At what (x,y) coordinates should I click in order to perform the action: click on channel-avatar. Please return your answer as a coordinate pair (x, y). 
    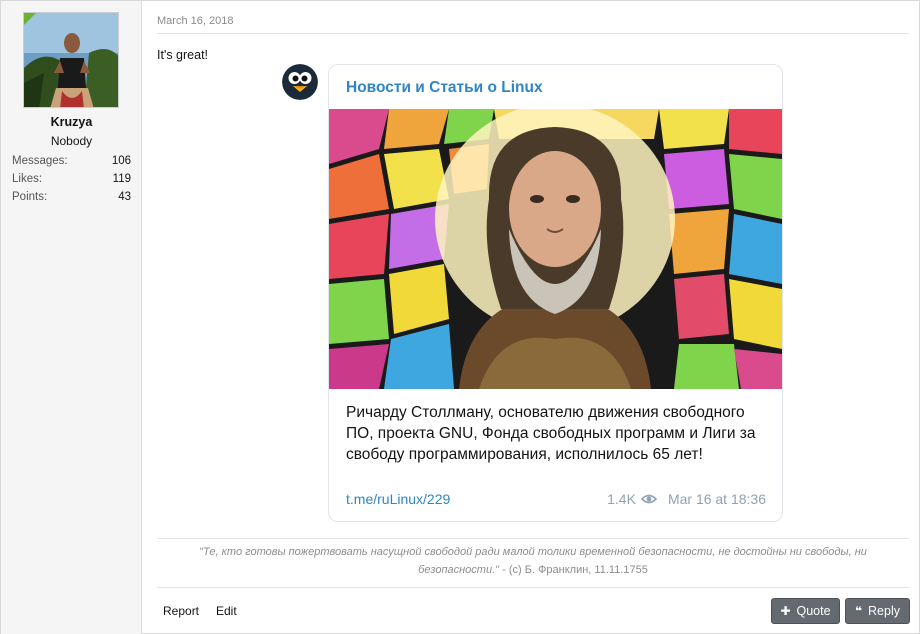
    Looking at the image, I should click on (300, 82).